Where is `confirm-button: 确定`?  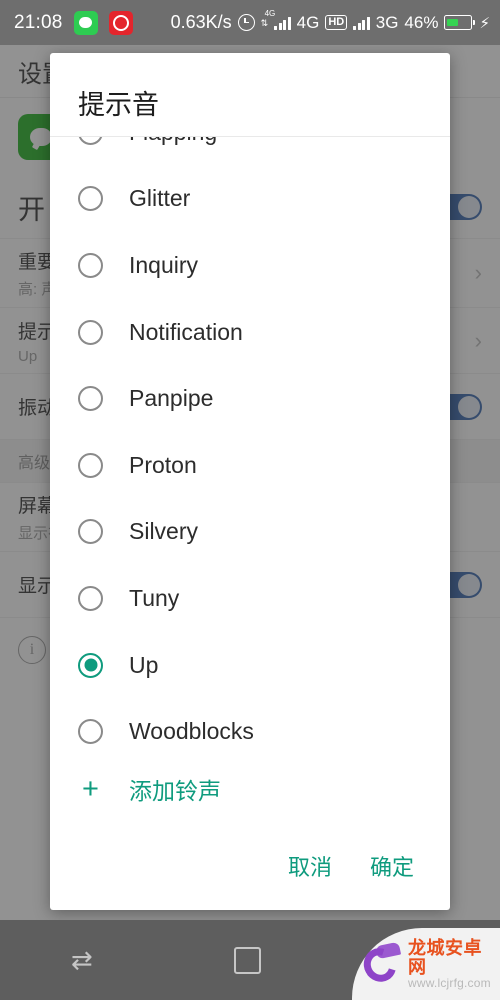
confirm-button: 确定 is located at coordinates (392, 866).